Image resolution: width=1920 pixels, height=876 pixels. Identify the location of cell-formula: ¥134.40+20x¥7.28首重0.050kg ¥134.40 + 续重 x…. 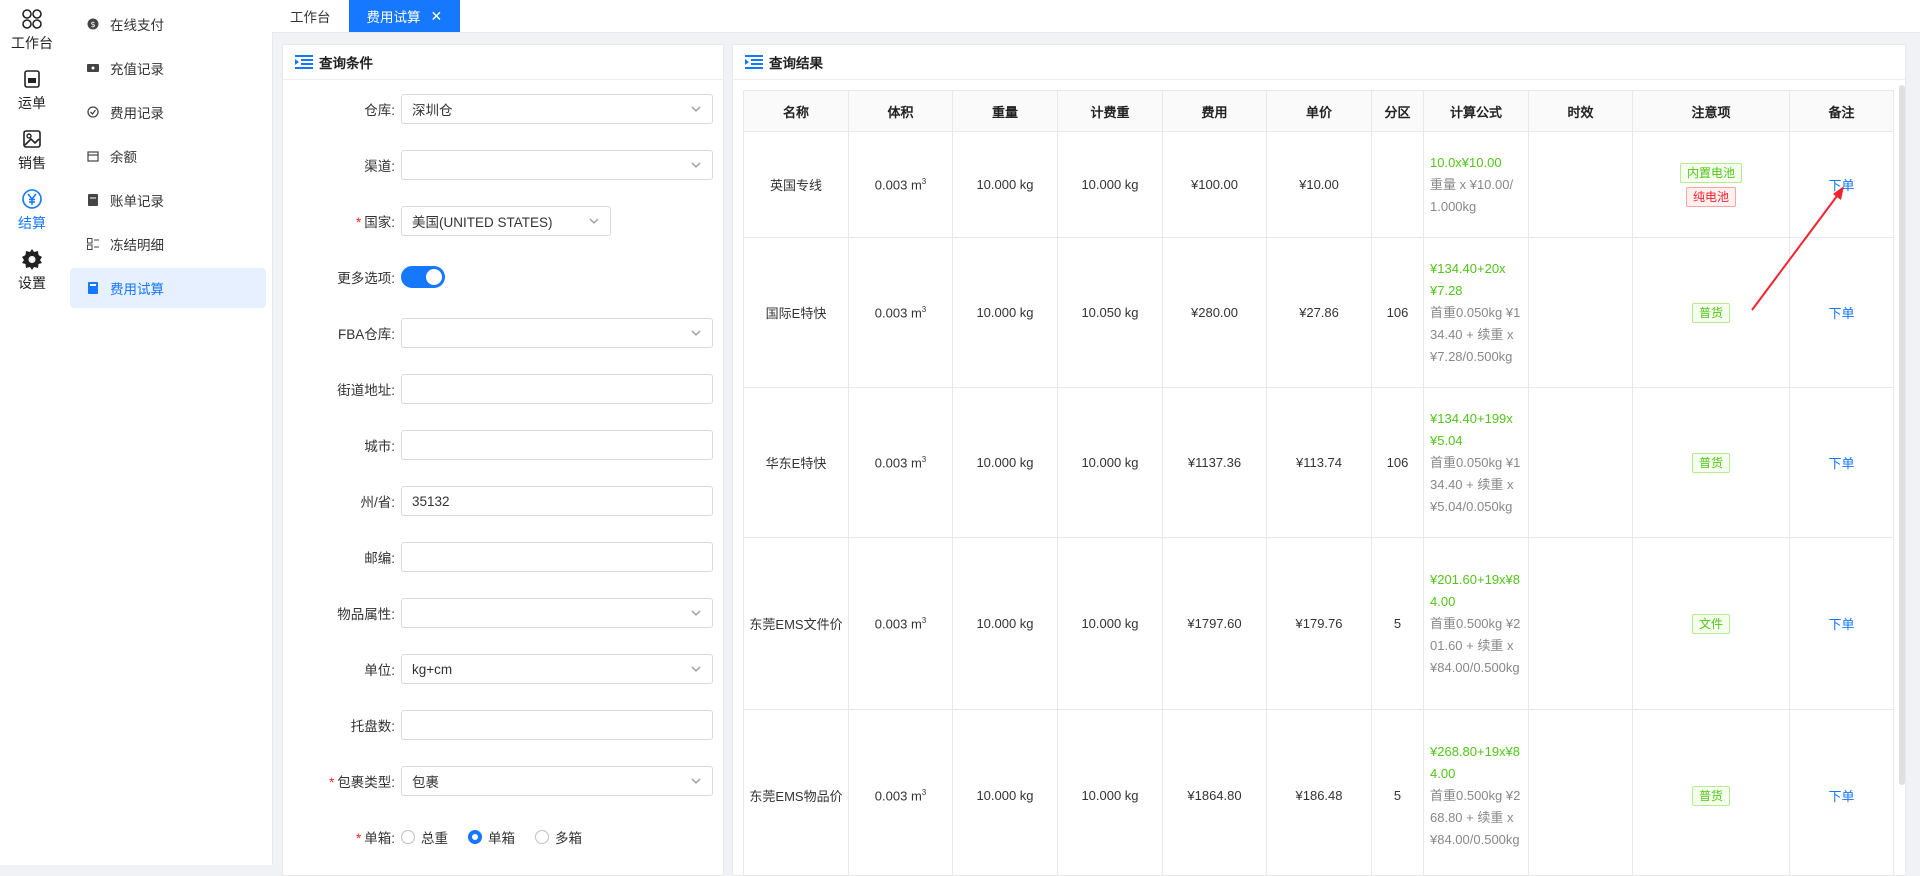
(1476, 313).